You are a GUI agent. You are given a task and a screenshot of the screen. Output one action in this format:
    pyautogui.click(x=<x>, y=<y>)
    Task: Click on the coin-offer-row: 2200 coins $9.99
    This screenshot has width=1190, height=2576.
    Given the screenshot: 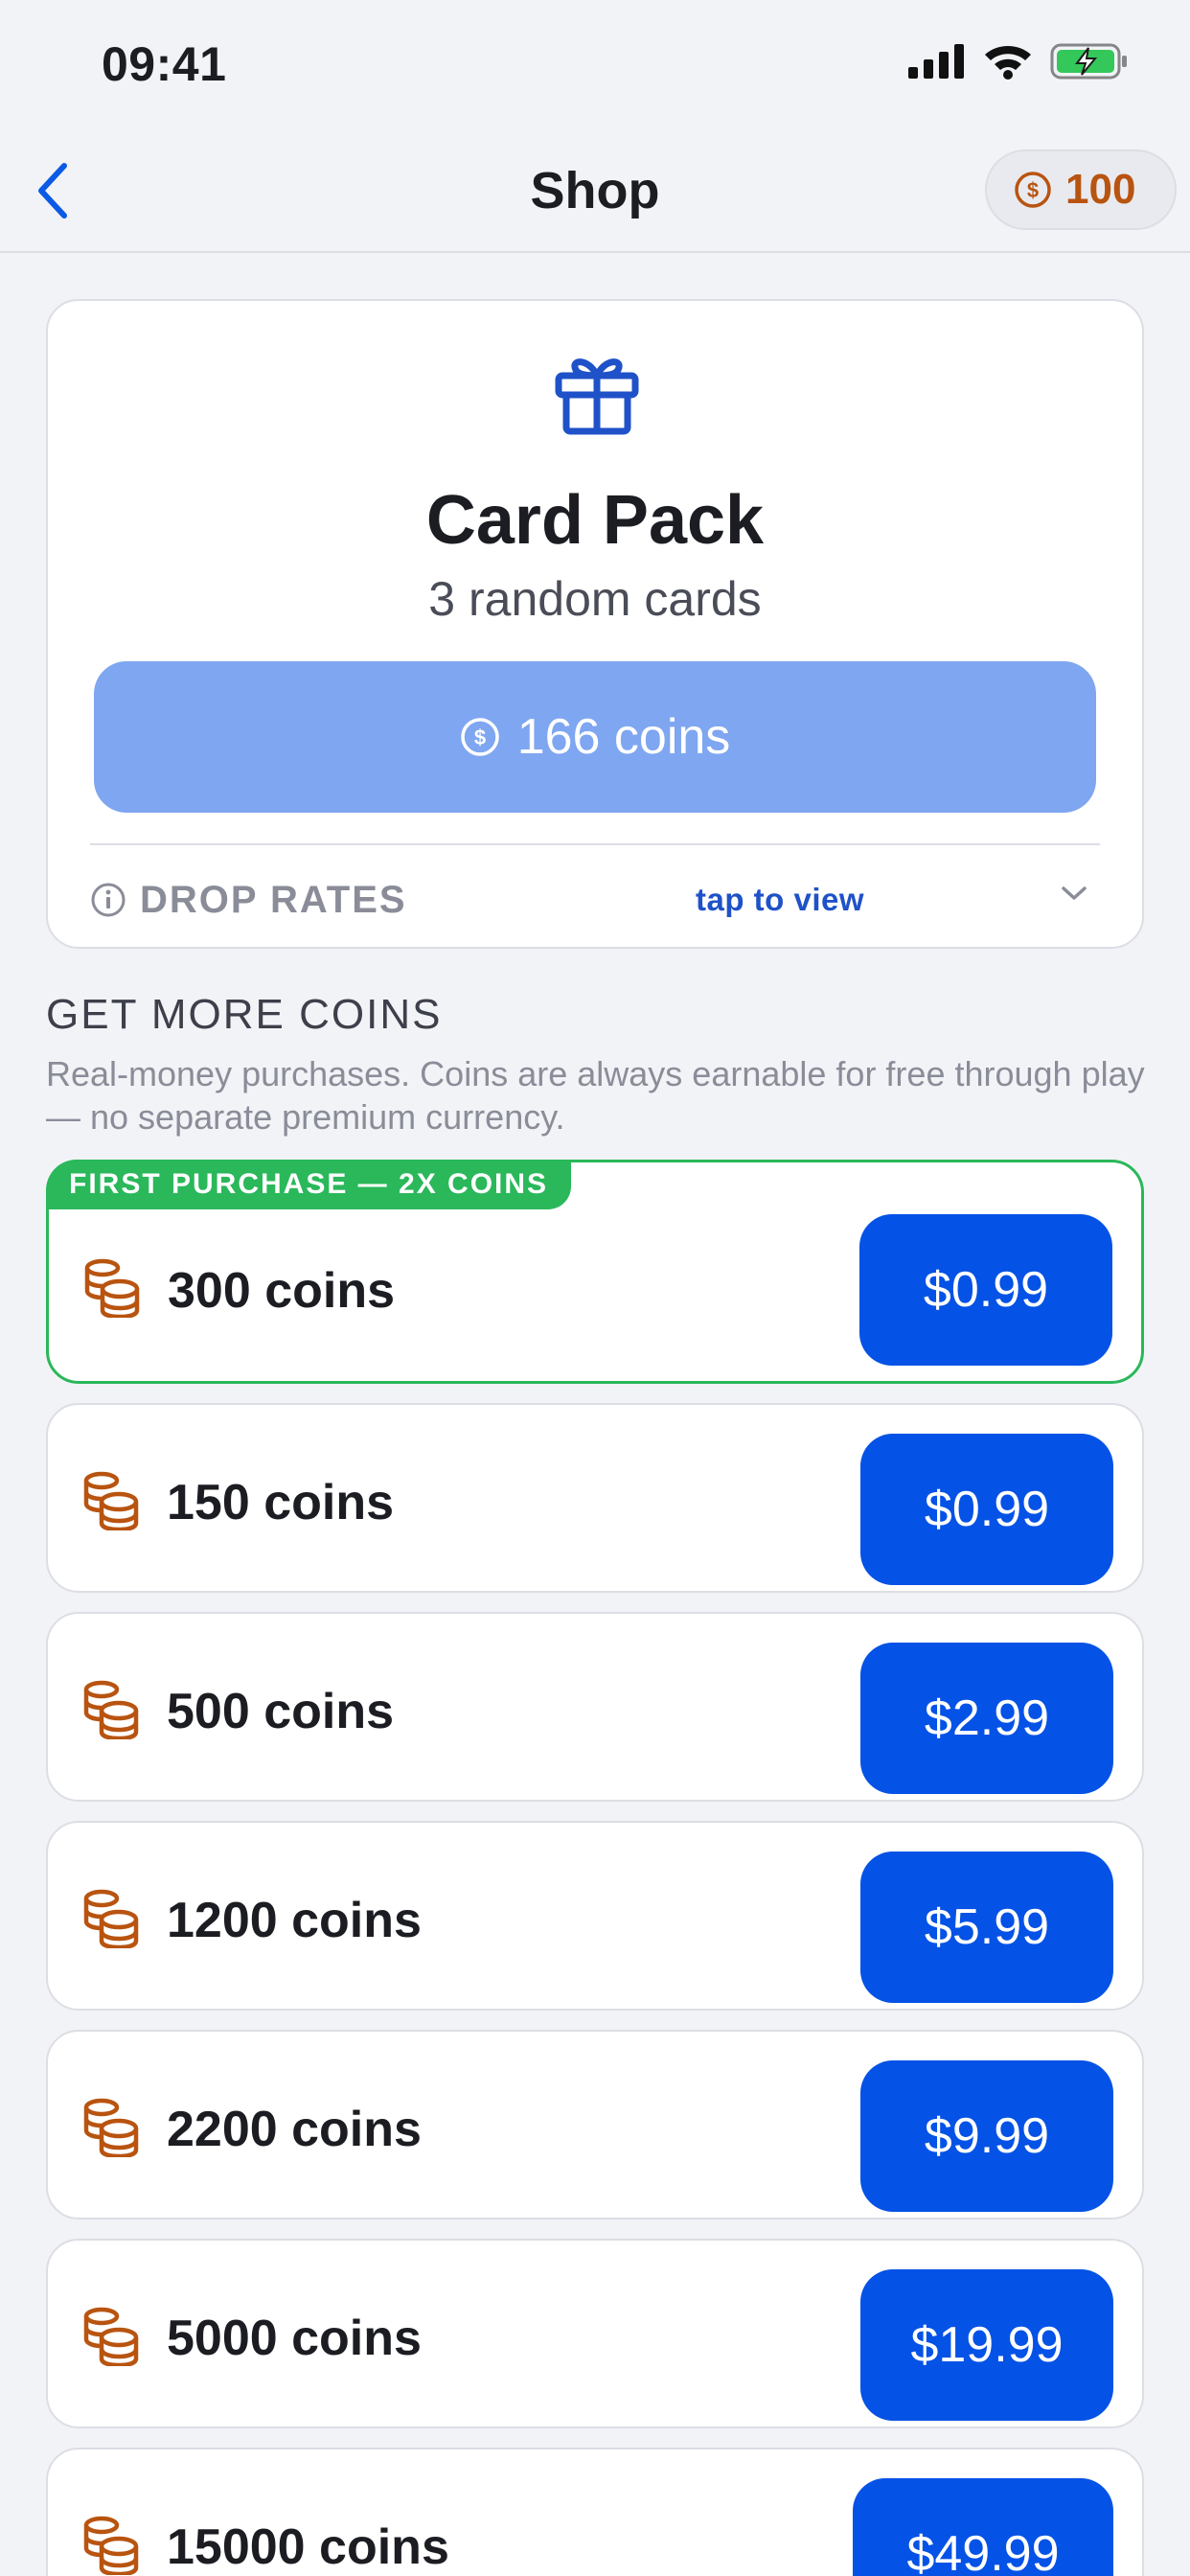 What is the action you would take?
    pyautogui.click(x=595, y=2125)
    